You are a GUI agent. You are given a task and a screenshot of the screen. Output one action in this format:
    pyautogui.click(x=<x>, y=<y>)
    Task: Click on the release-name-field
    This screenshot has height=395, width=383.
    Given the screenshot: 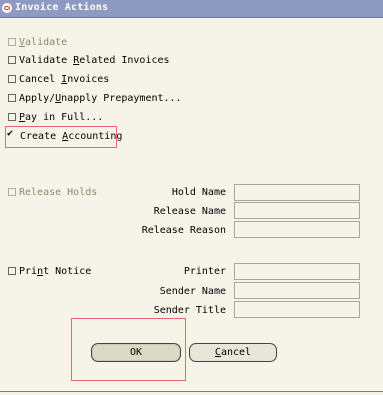 What is the action you would take?
    pyautogui.click(x=297, y=210)
    